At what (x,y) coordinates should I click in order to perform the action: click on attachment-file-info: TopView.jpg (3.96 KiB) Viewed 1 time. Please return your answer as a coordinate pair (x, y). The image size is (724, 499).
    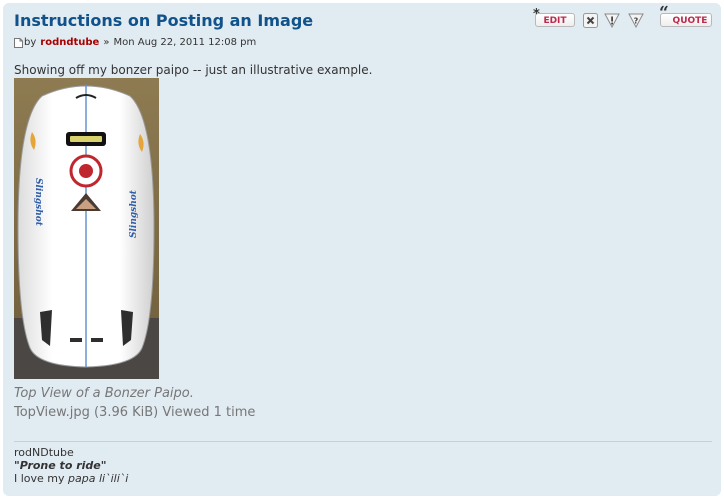
    Looking at the image, I should click on (135, 412).